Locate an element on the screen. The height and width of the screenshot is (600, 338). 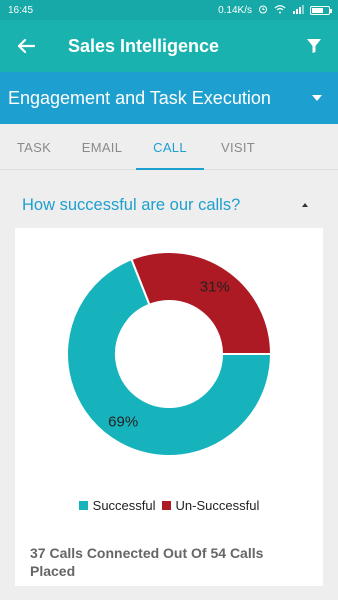
tab-bar: TASK EMAIL CALL VISIT is located at coordinates (169, 147).